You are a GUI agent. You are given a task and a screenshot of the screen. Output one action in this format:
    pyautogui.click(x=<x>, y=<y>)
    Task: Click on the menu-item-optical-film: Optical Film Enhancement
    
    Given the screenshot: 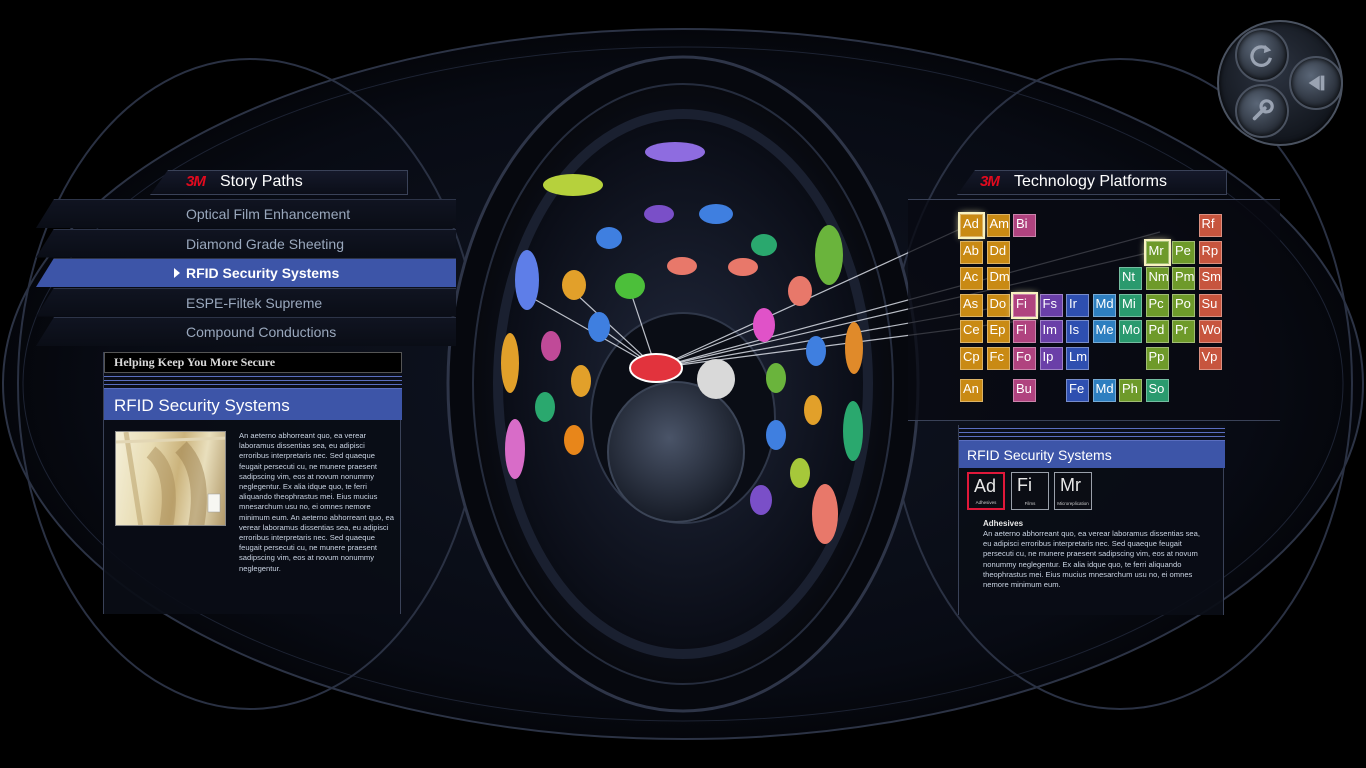 What is the action you would take?
    pyautogui.click(x=246, y=213)
    